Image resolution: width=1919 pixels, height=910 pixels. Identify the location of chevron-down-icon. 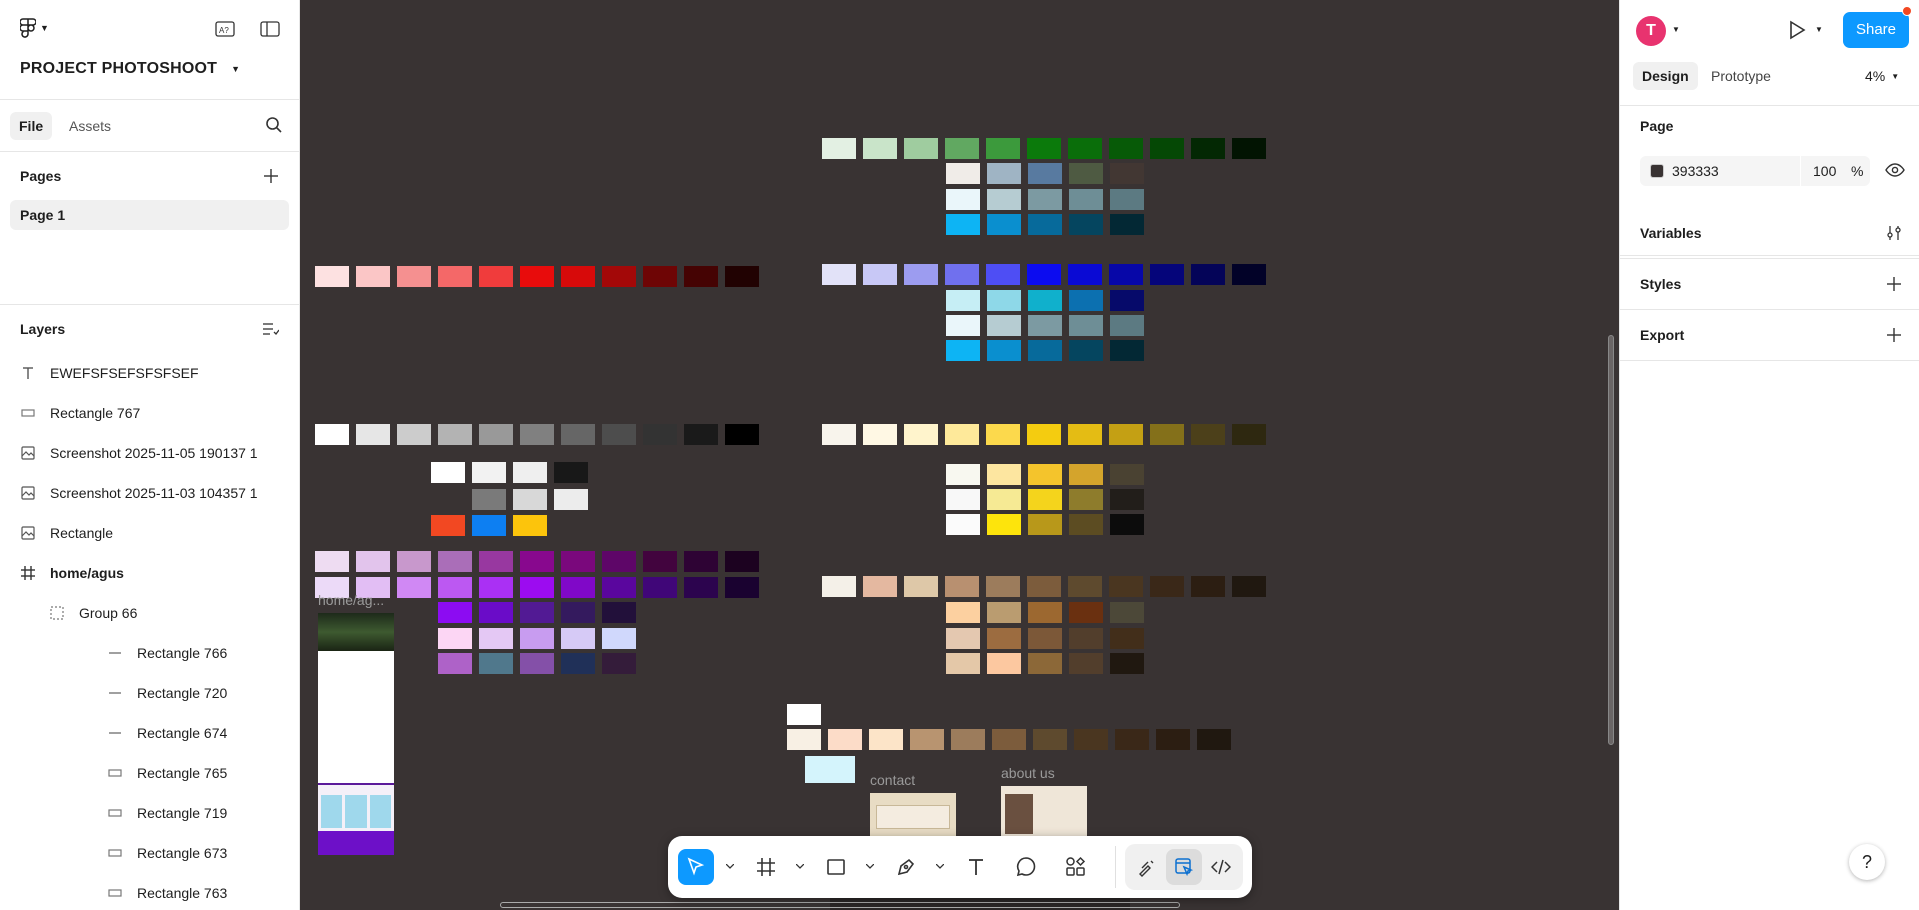
(940, 866).